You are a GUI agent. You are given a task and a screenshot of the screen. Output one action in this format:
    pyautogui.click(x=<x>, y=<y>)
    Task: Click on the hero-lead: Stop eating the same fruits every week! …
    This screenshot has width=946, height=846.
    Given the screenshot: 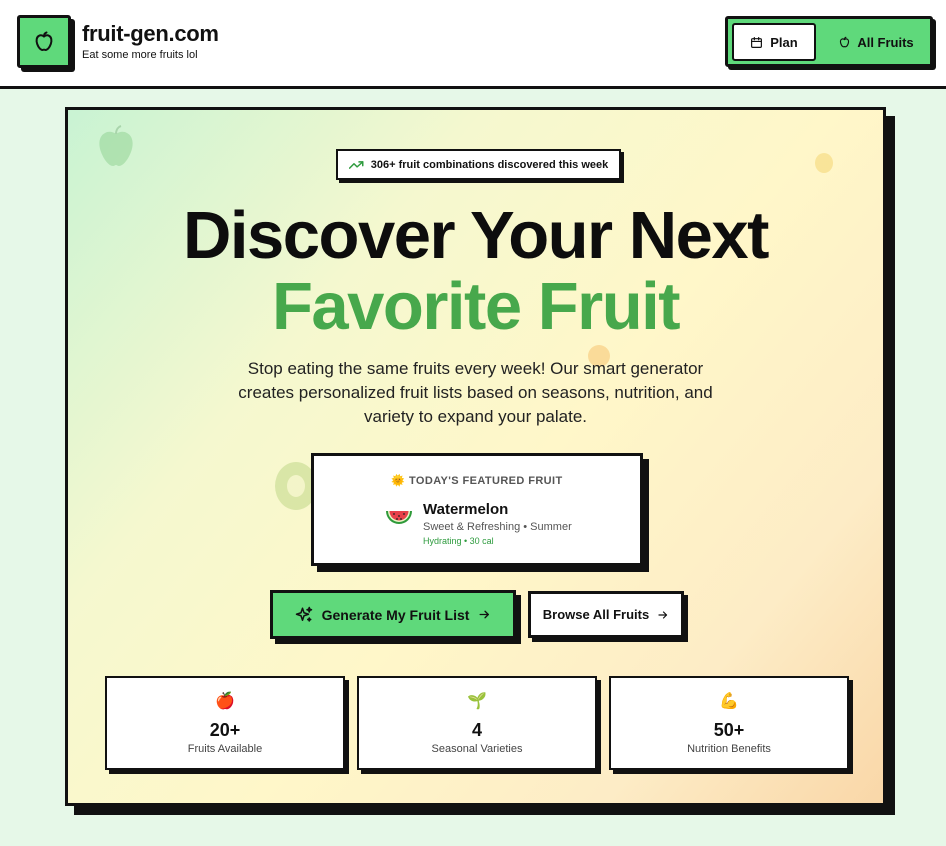 What is the action you would take?
    pyautogui.click(x=475, y=392)
    